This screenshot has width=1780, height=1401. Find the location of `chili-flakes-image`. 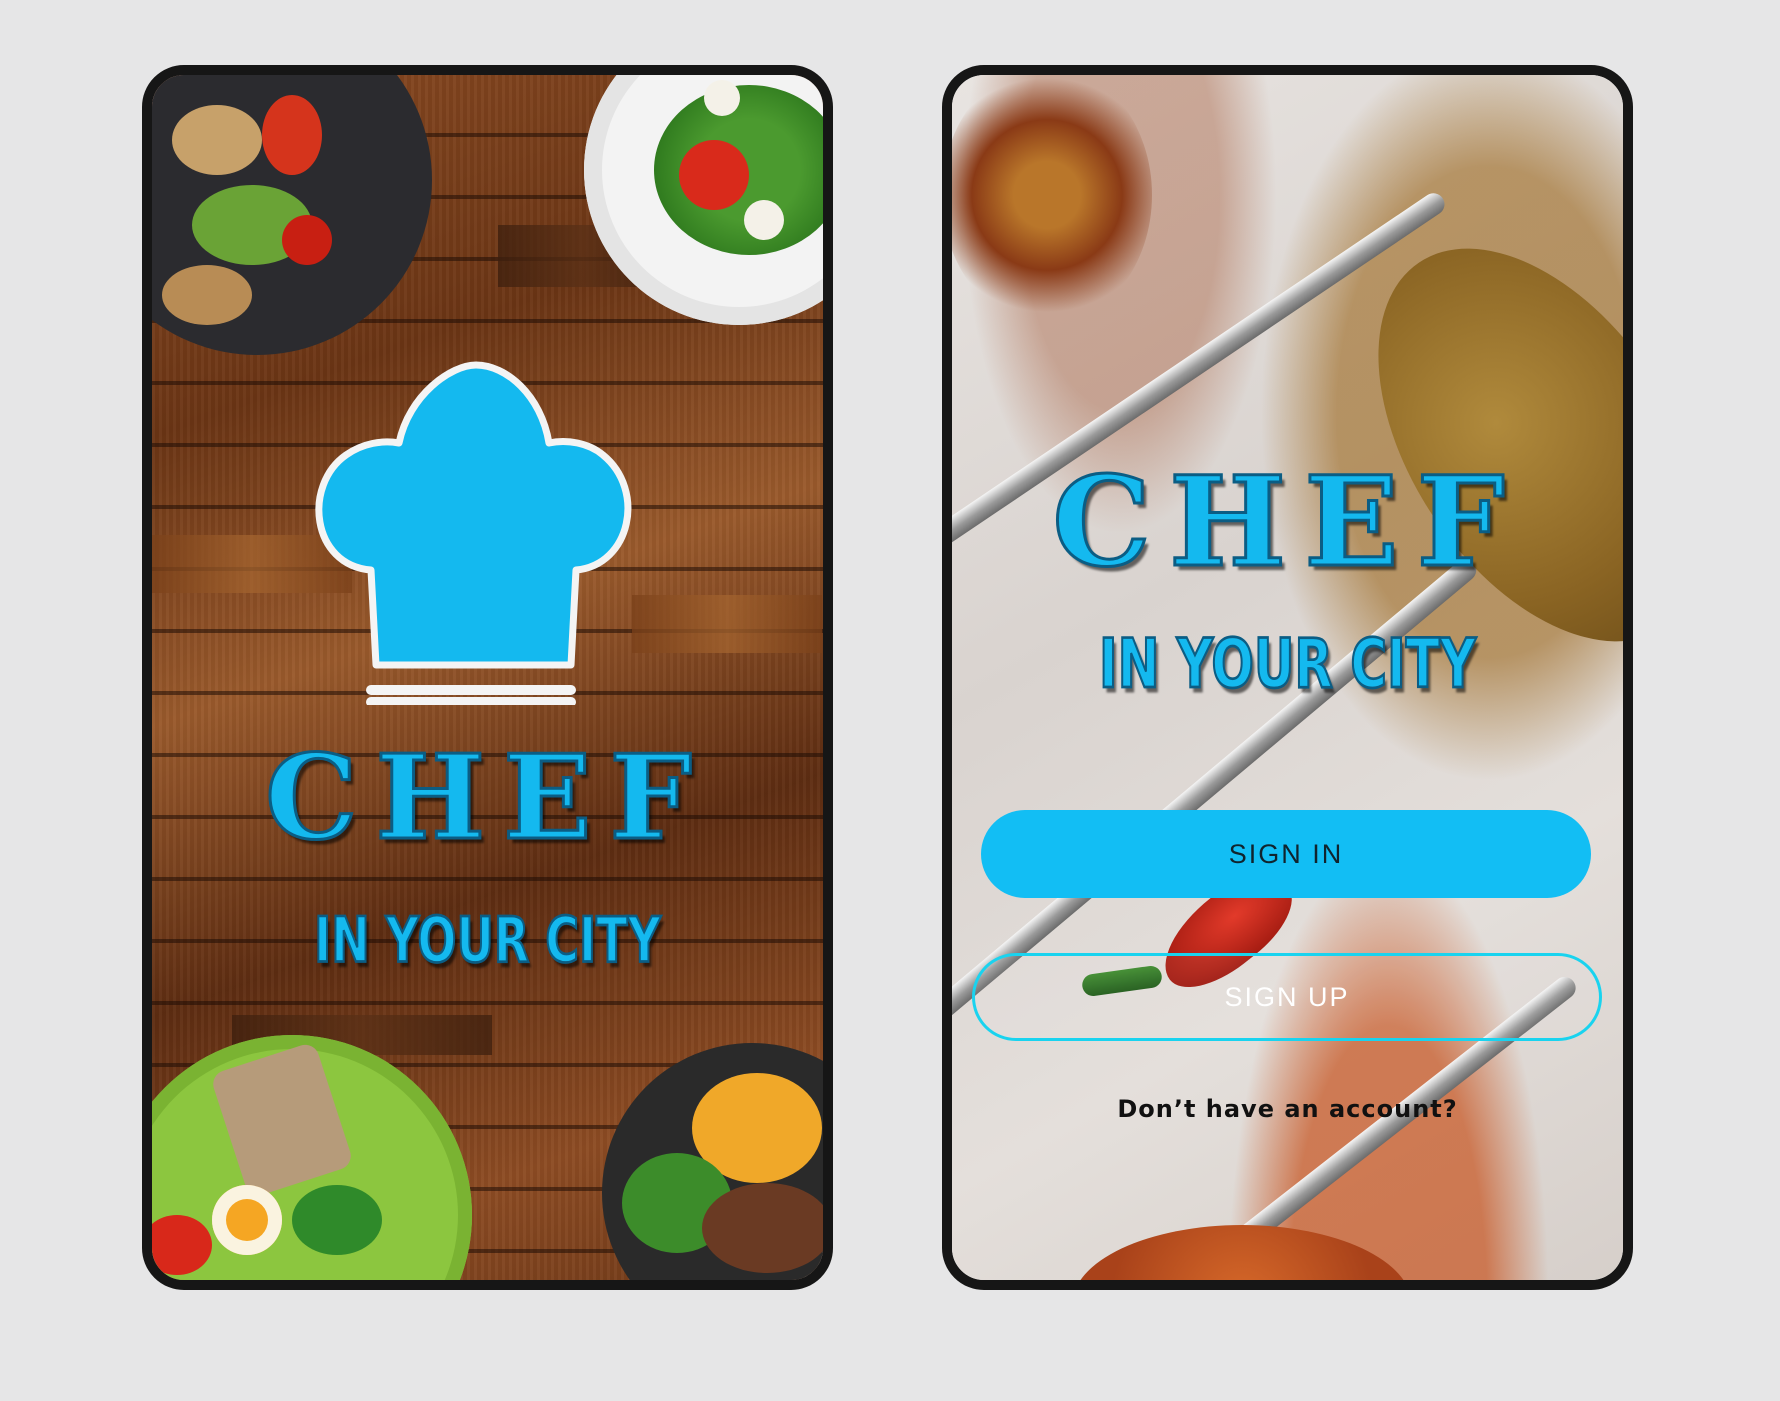

chili-flakes-image is located at coordinates (1052, 200).